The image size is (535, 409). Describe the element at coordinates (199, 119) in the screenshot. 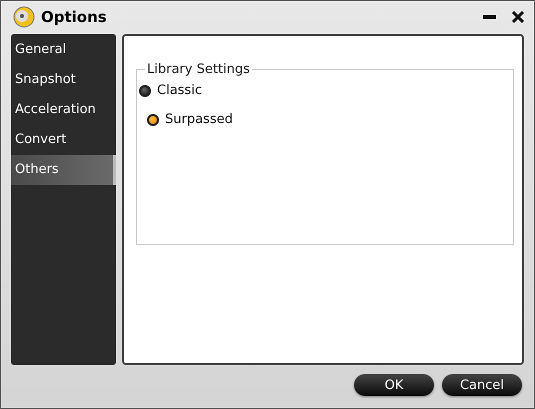

I see `radio-label: Surpassed` at that location.